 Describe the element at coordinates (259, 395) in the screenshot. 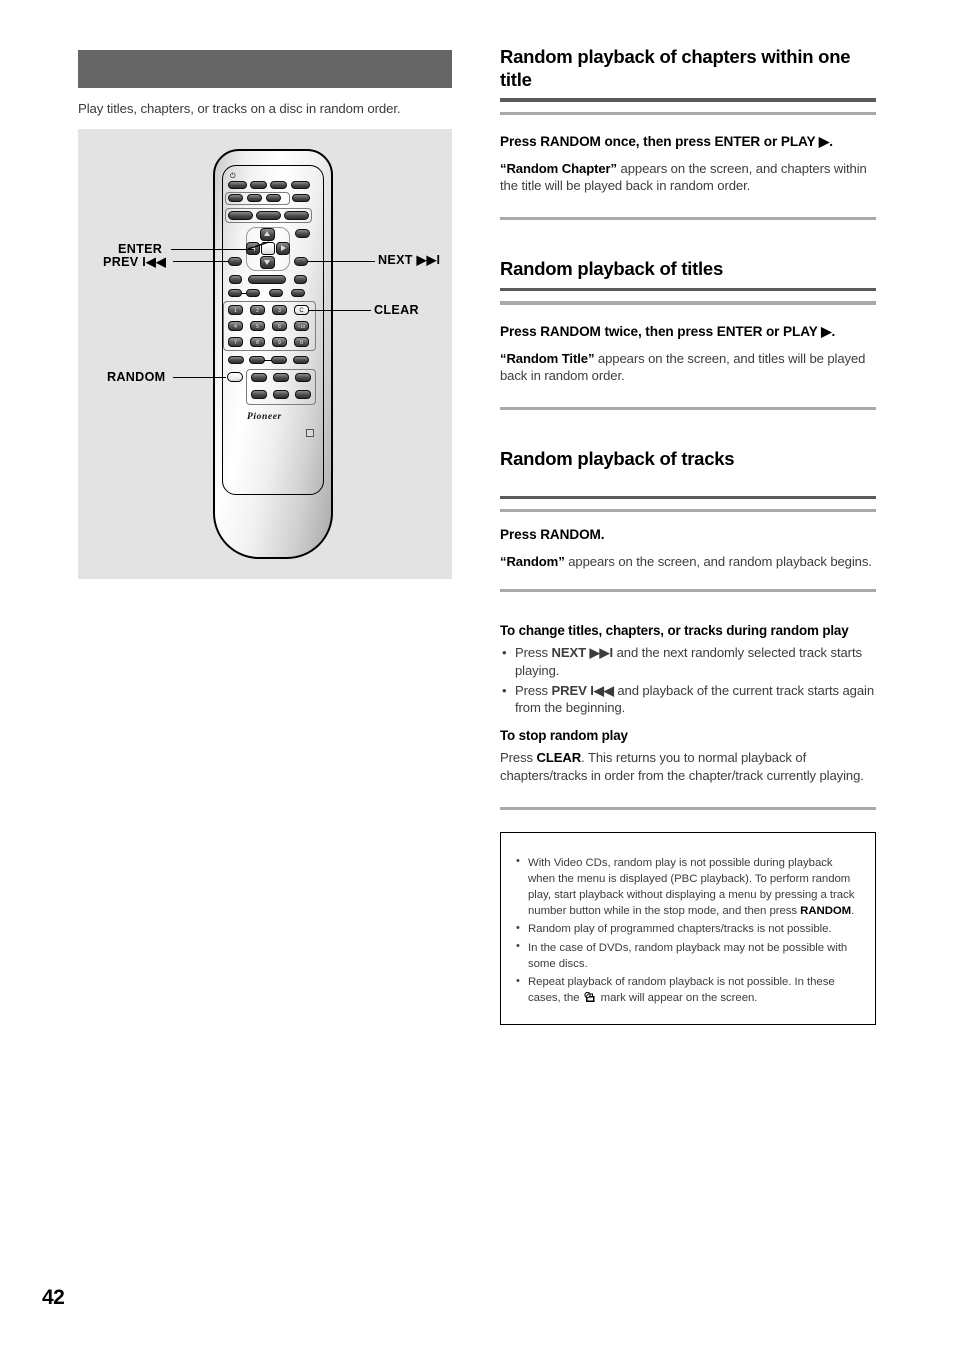

I see `remote-button-b4` at that location.